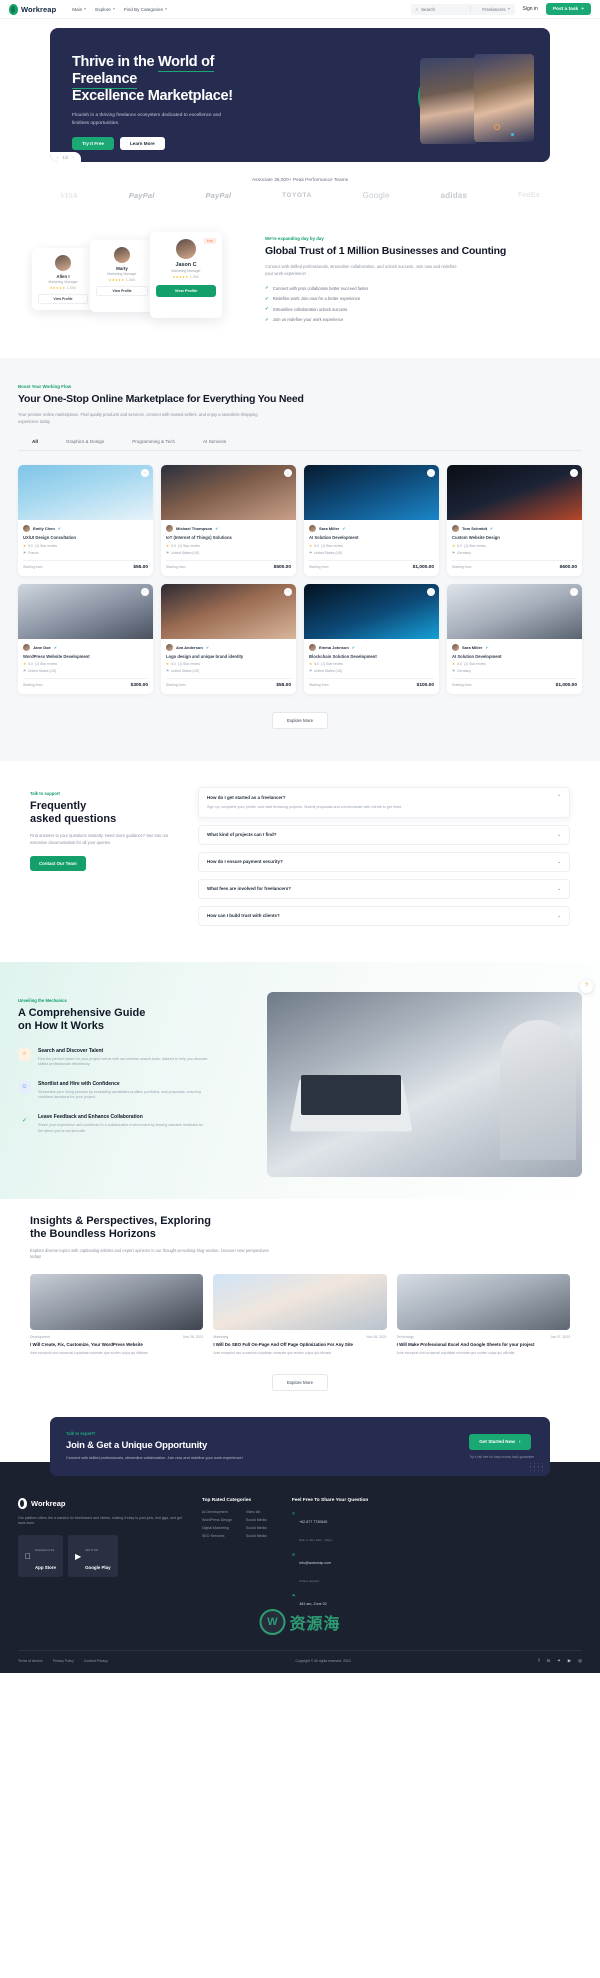  What do you see at coordinates (569, 1661) in the screenshot?
I see `youtube-icon: ▶` at bounding box center [569, 1661].